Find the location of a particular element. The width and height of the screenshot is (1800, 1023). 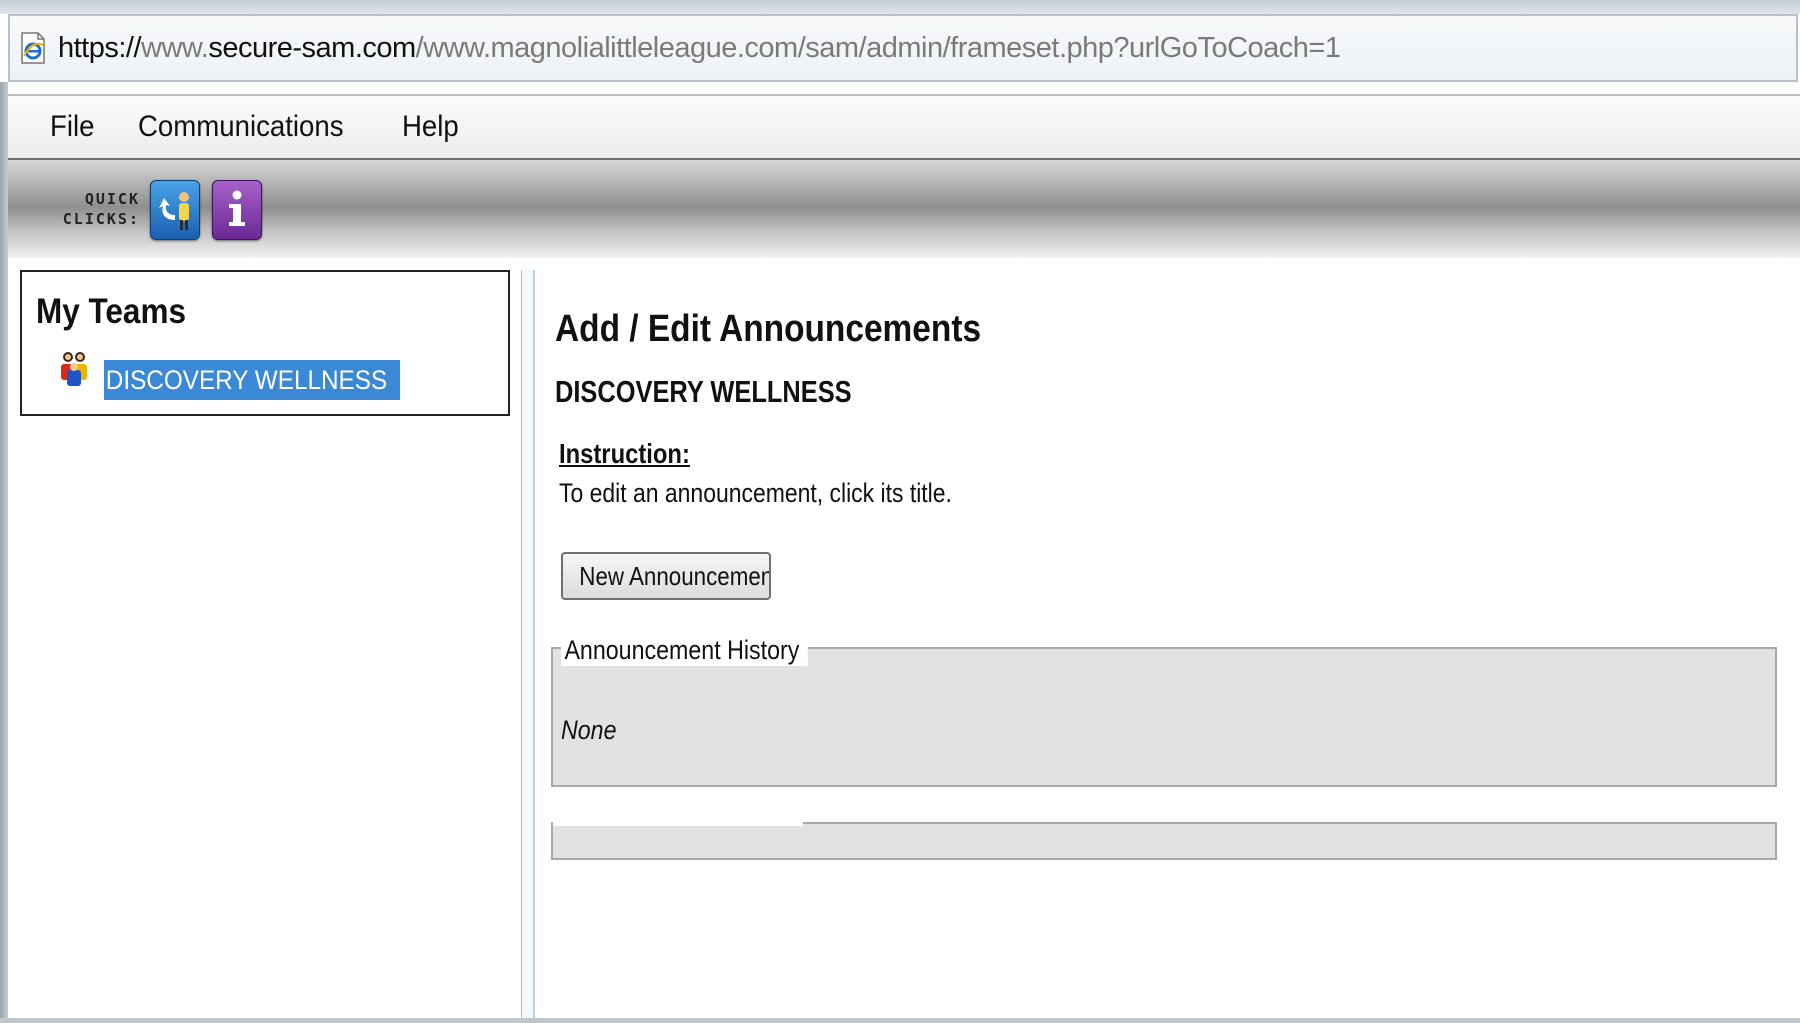

announcement-history-legend: Announcement History is located at coordinates (684, 650).